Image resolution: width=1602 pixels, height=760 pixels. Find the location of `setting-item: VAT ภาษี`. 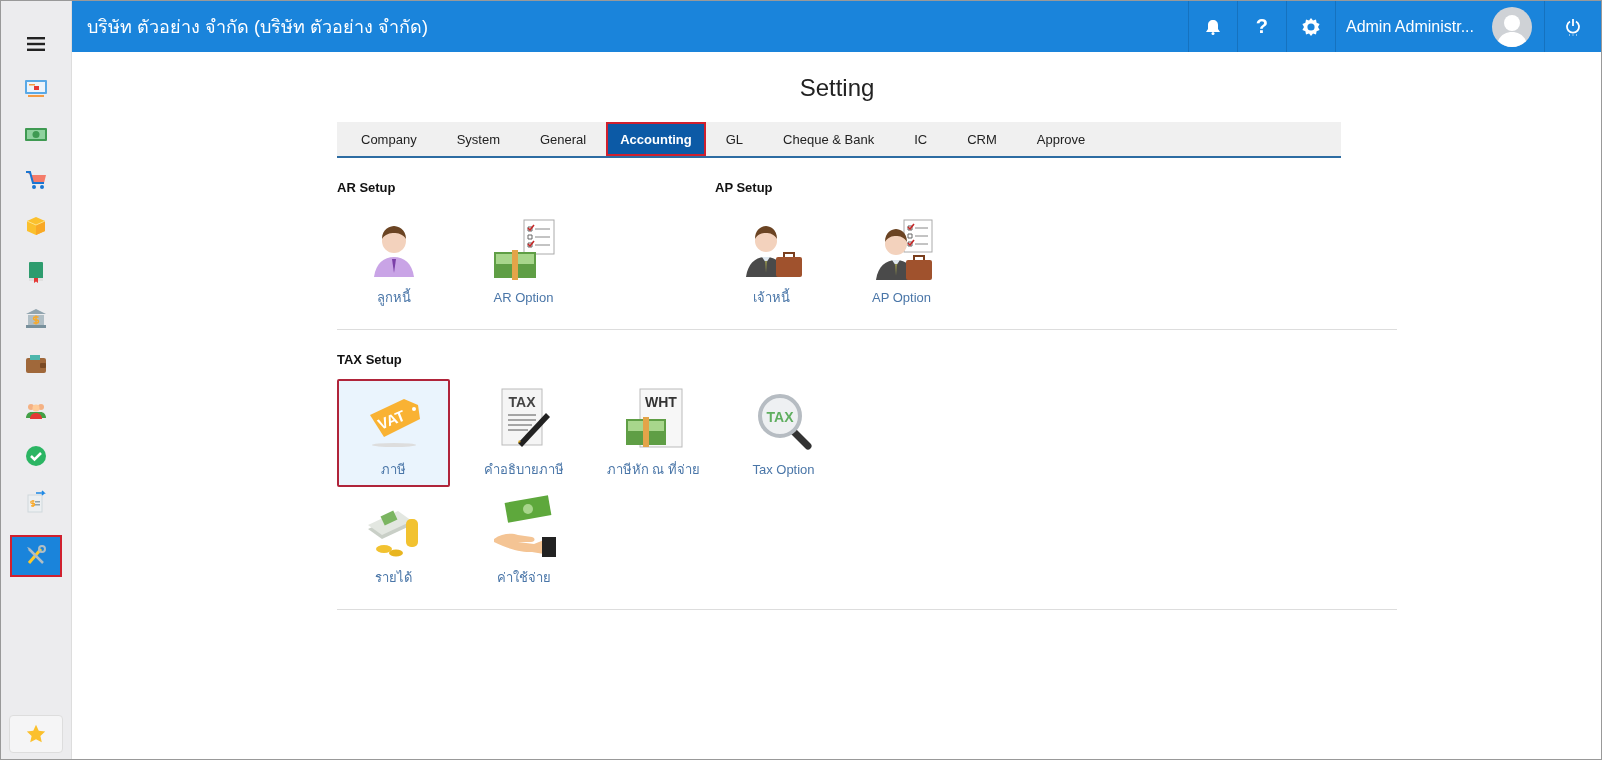

setting-item: VAT ภาษี is located at coordinates (393, 433).